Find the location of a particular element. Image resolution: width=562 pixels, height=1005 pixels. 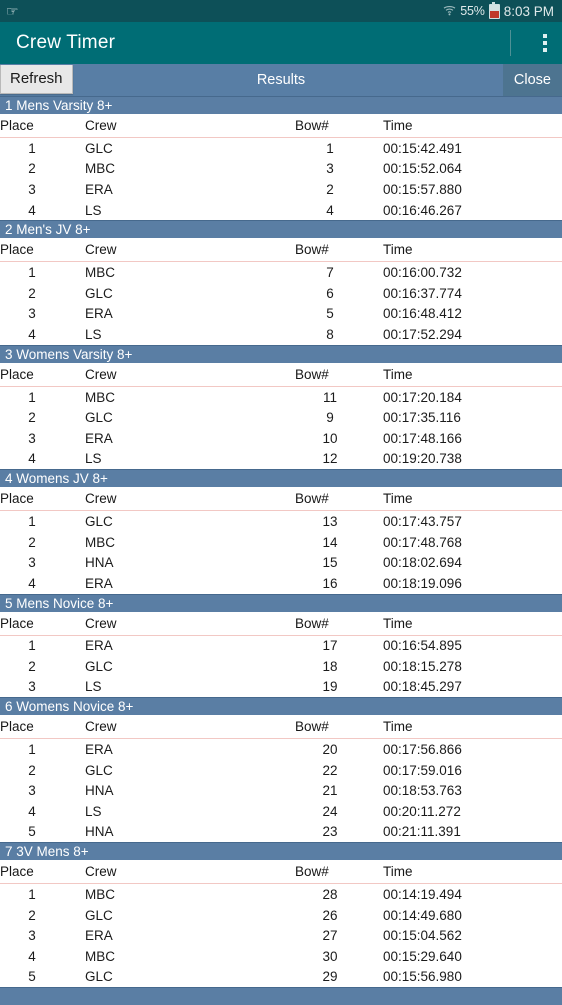

table-row: 3 ERA 2 00:15:57.880 is located at coordinates (281, 189).